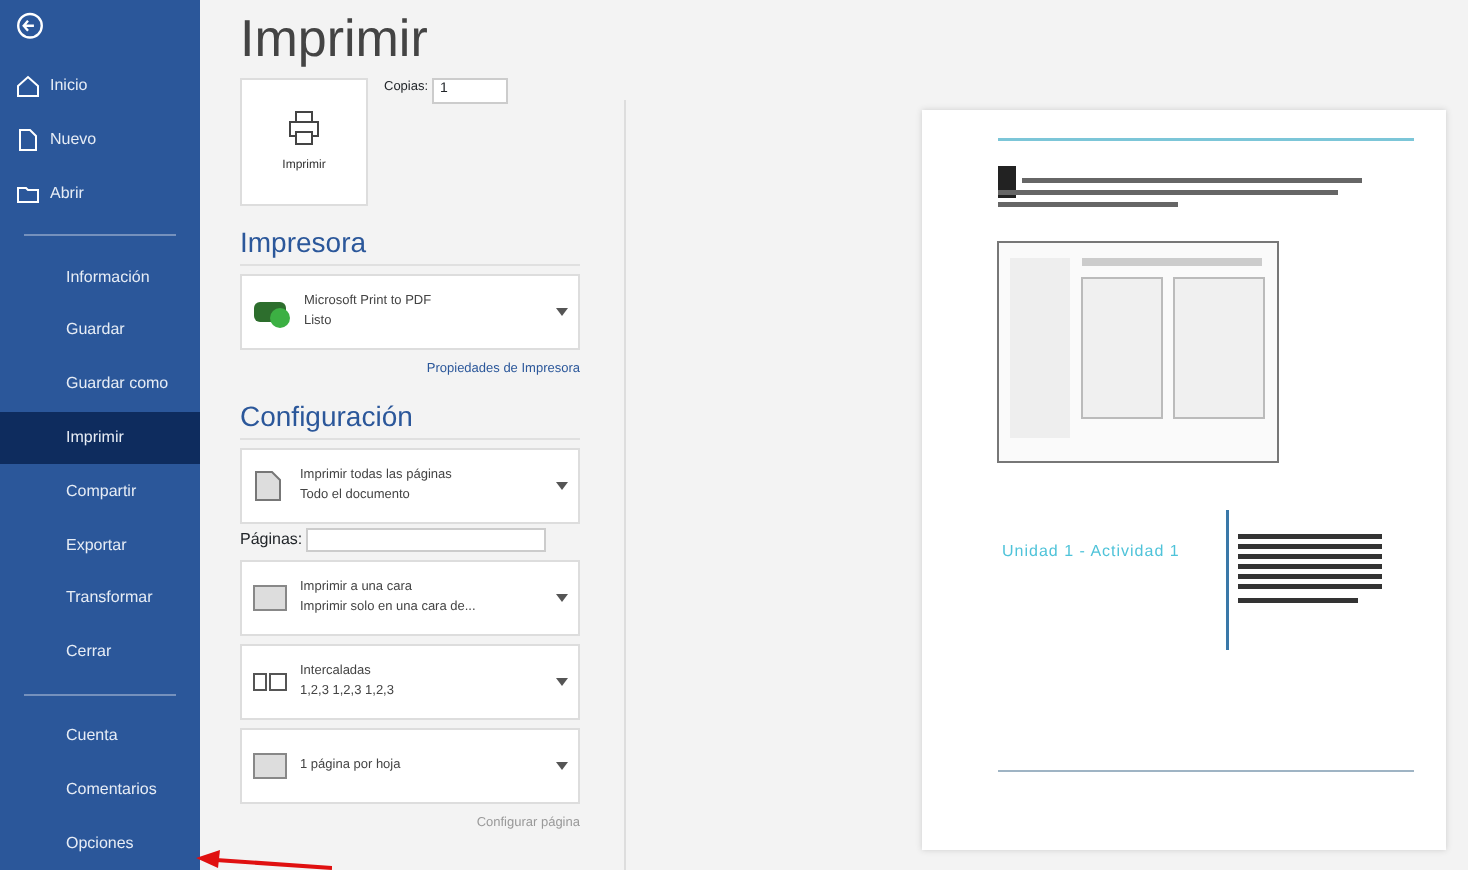  I want to click on document-icon, so click(28, 139).